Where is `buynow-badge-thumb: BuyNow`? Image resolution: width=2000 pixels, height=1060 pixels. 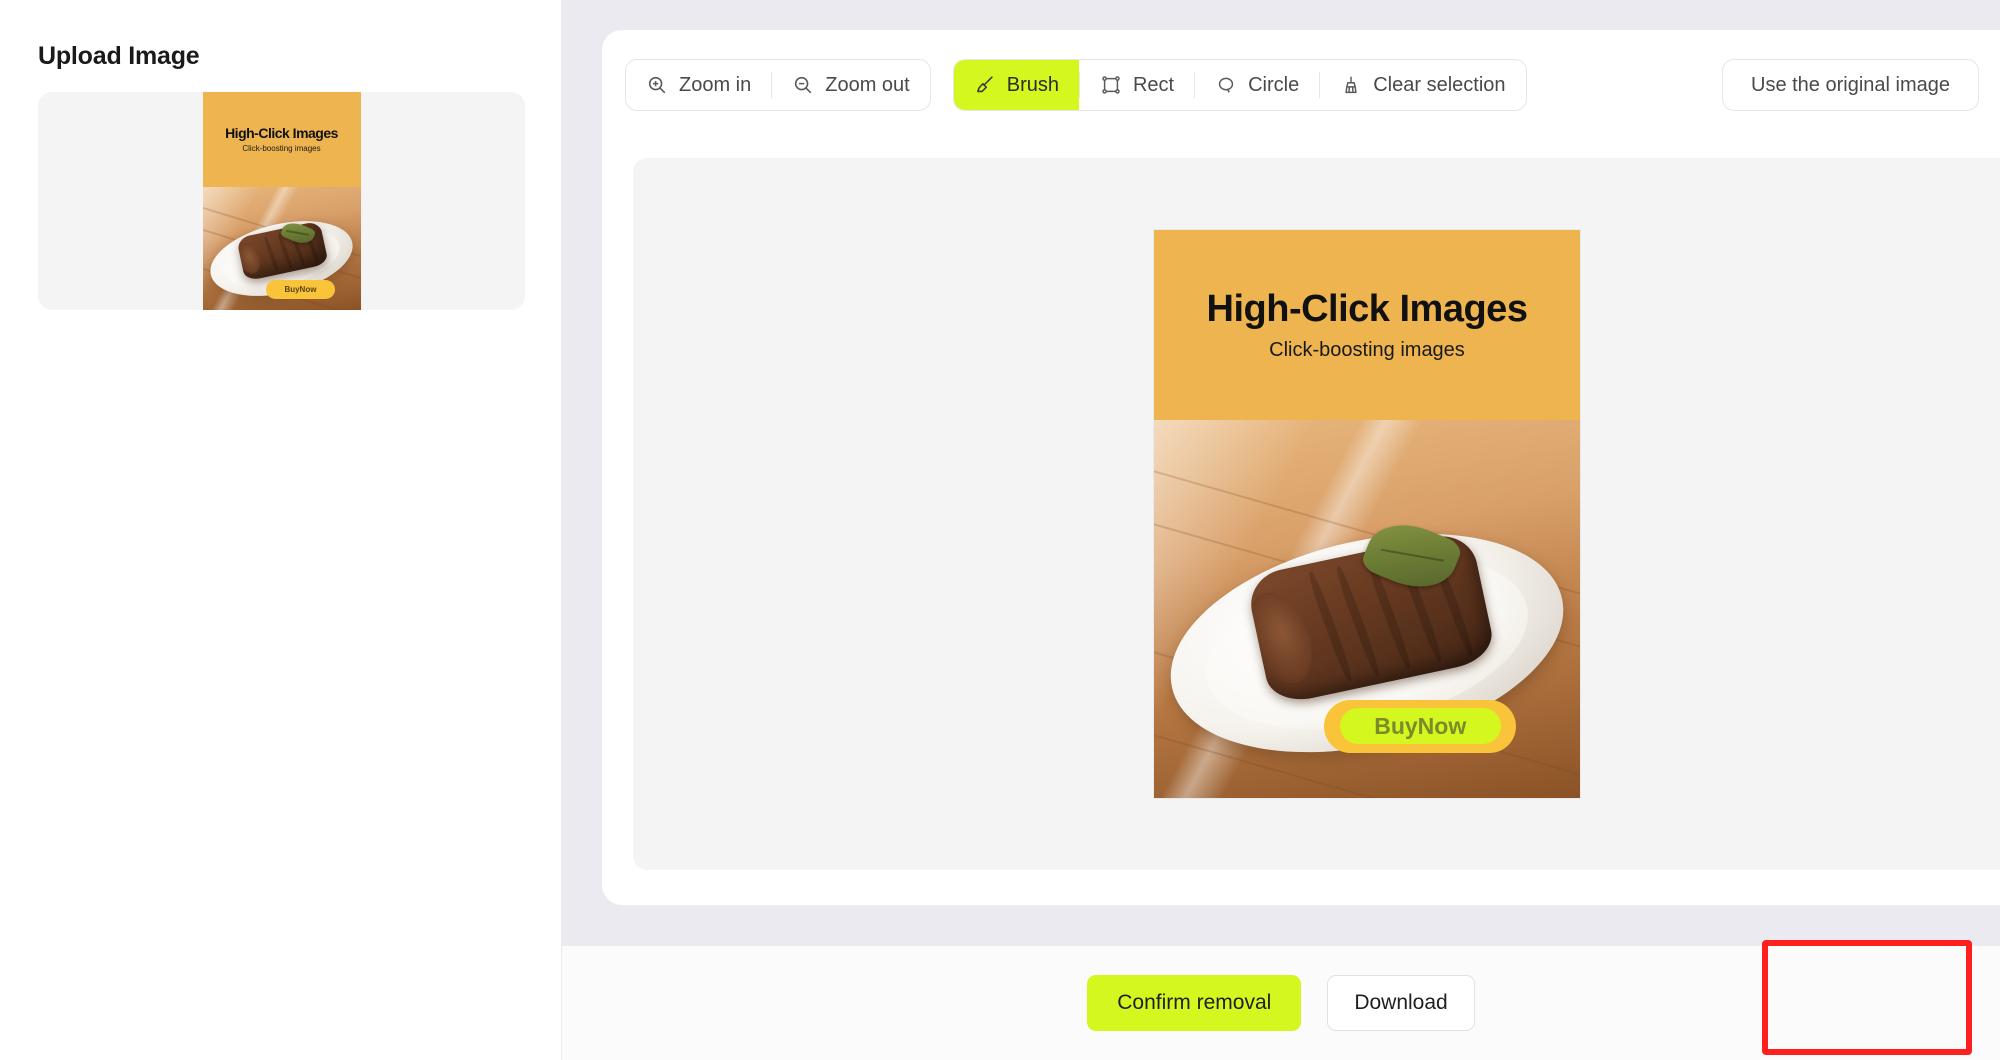 buynow-badge-thumb: BuyNow is located at coordinates (300, 289).